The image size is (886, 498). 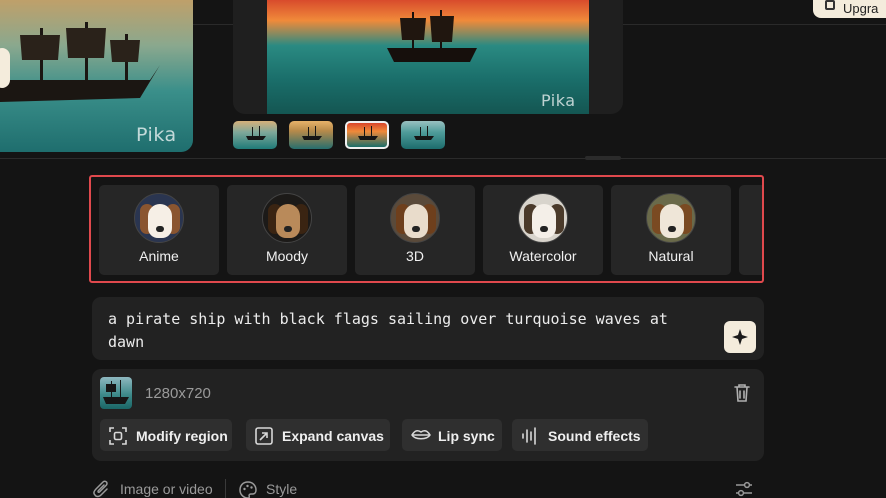 I want to click on modify-region-icon, so click(x=118, y=436).